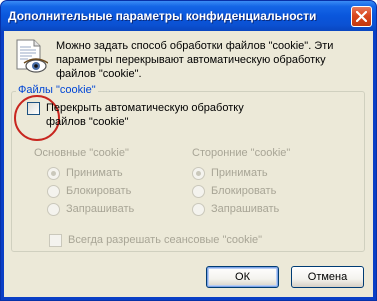 This screenshot has width=377, height=301. I want to click on close-icon, so click(361, 16).